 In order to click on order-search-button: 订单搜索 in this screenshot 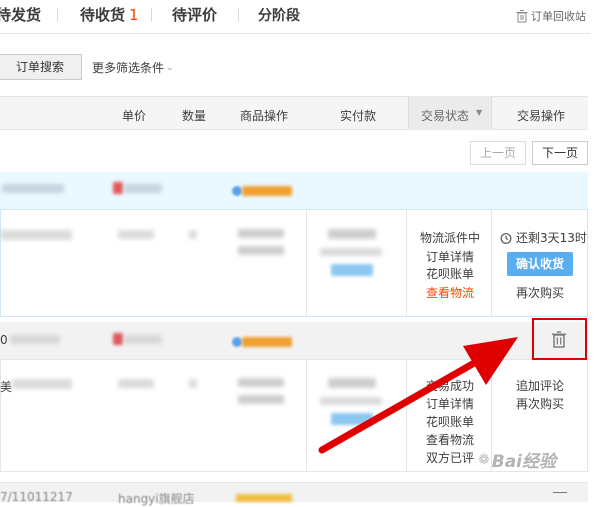, I will do `click(41, 67)`.